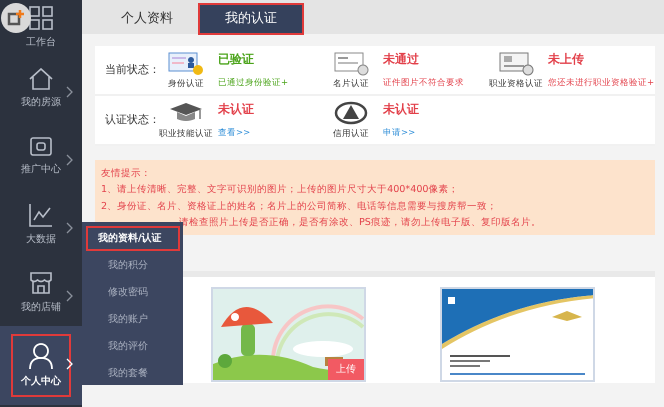 The height and width of the screenshot is (407, 664). Describe the element at coordinates (41, 215) in the screenshot. I see `line-chart-icon` at that location.